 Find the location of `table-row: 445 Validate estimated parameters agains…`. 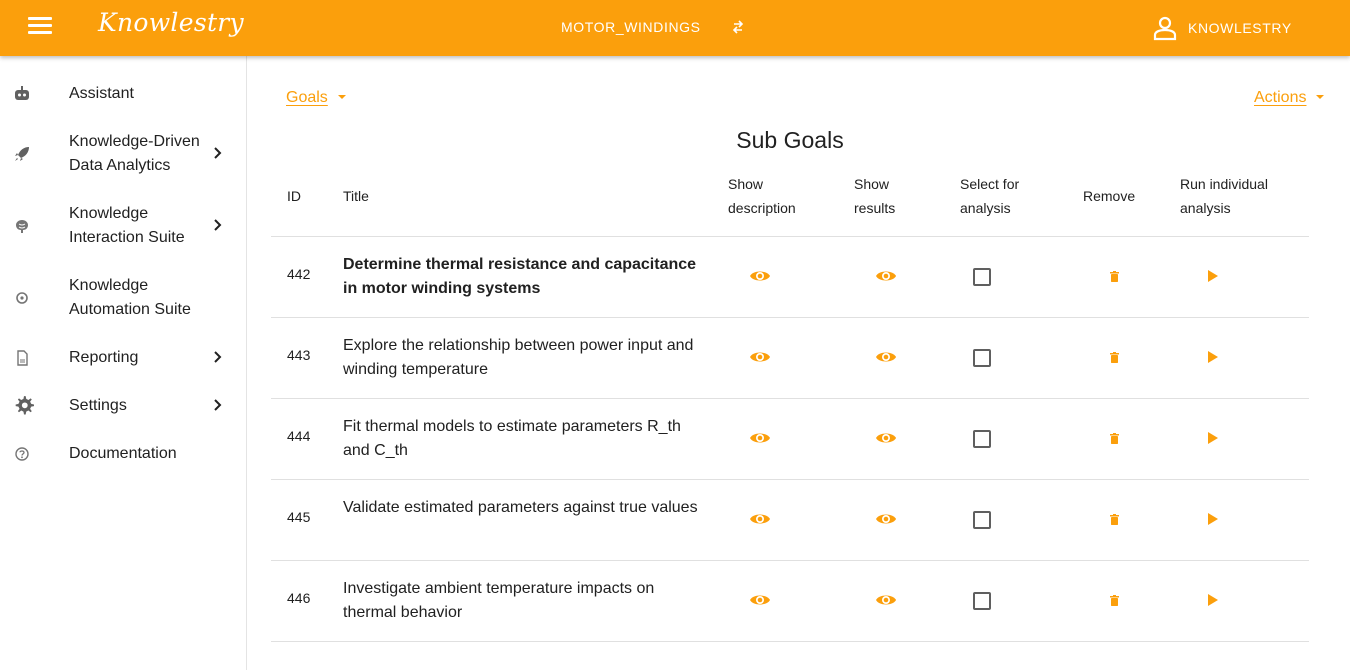

table-row: 445 Validate estimated parameters agains… is located at coordinates (790, 520).